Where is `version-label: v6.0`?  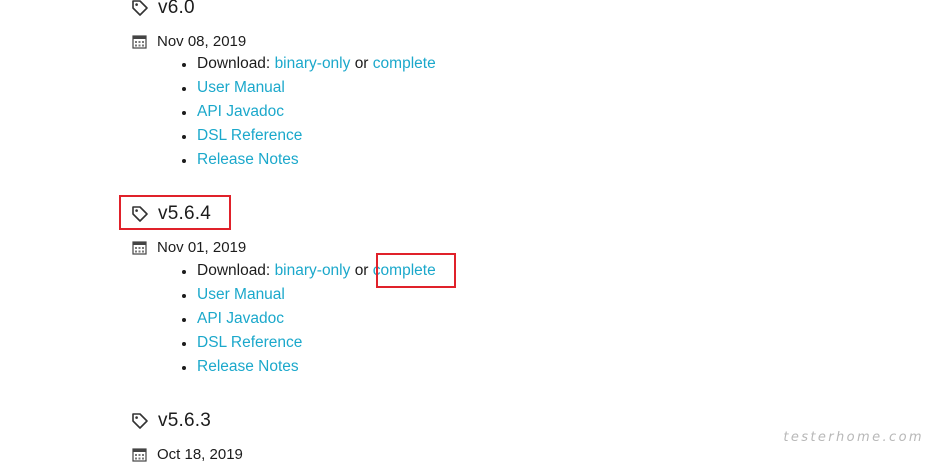 version-label: v6.0 is located at coordinates (176, 9).